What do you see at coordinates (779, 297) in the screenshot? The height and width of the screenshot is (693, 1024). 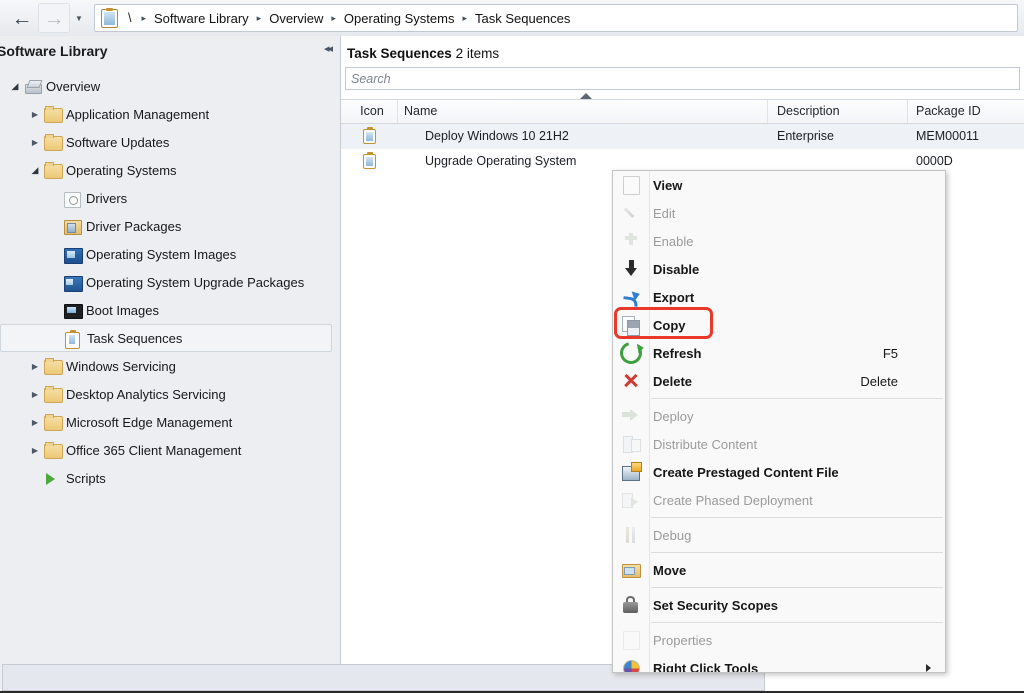 I see `menu-item-export: Export` at bounding box center [779, 297].